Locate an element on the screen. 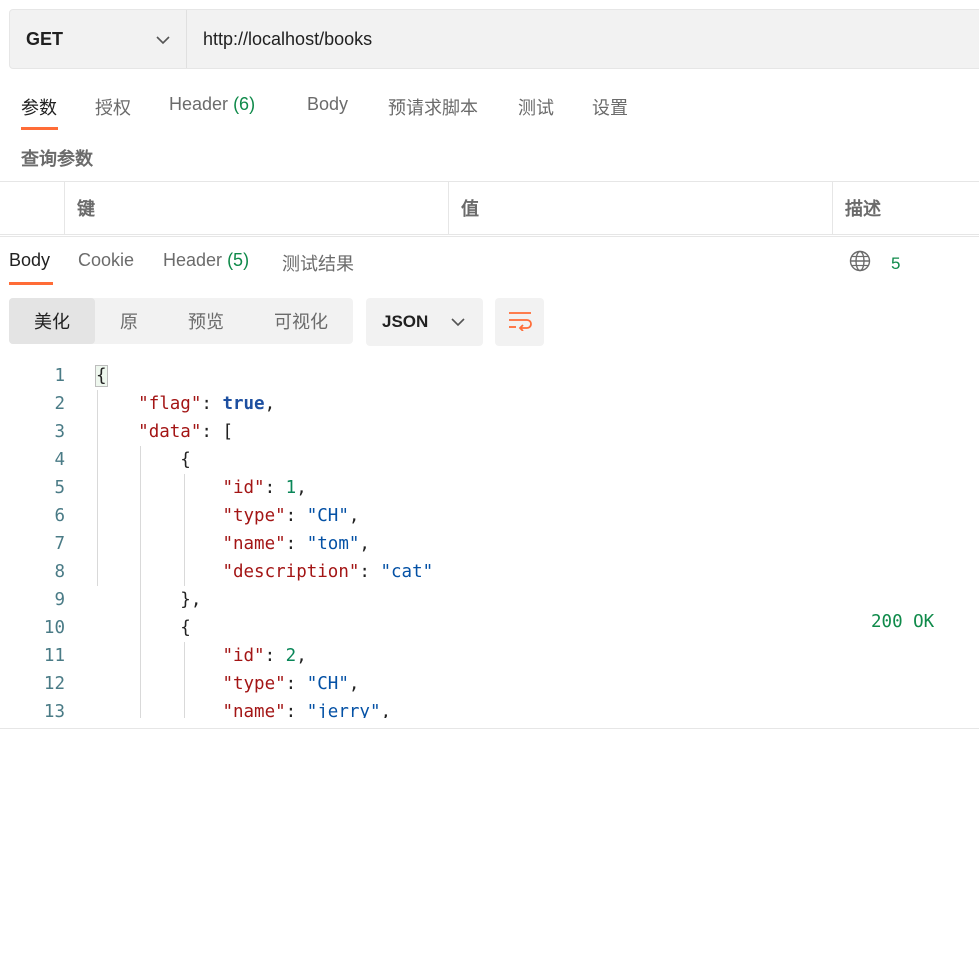  tab-headers: Header (6) is located at coordinates (212, 104).